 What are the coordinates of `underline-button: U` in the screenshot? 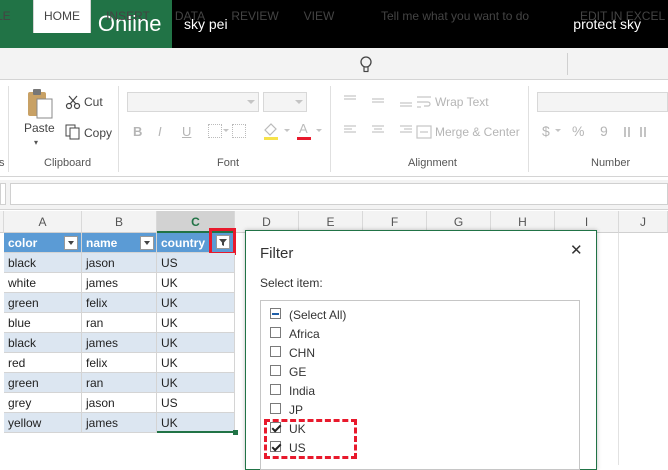 It's located at (186, 131).